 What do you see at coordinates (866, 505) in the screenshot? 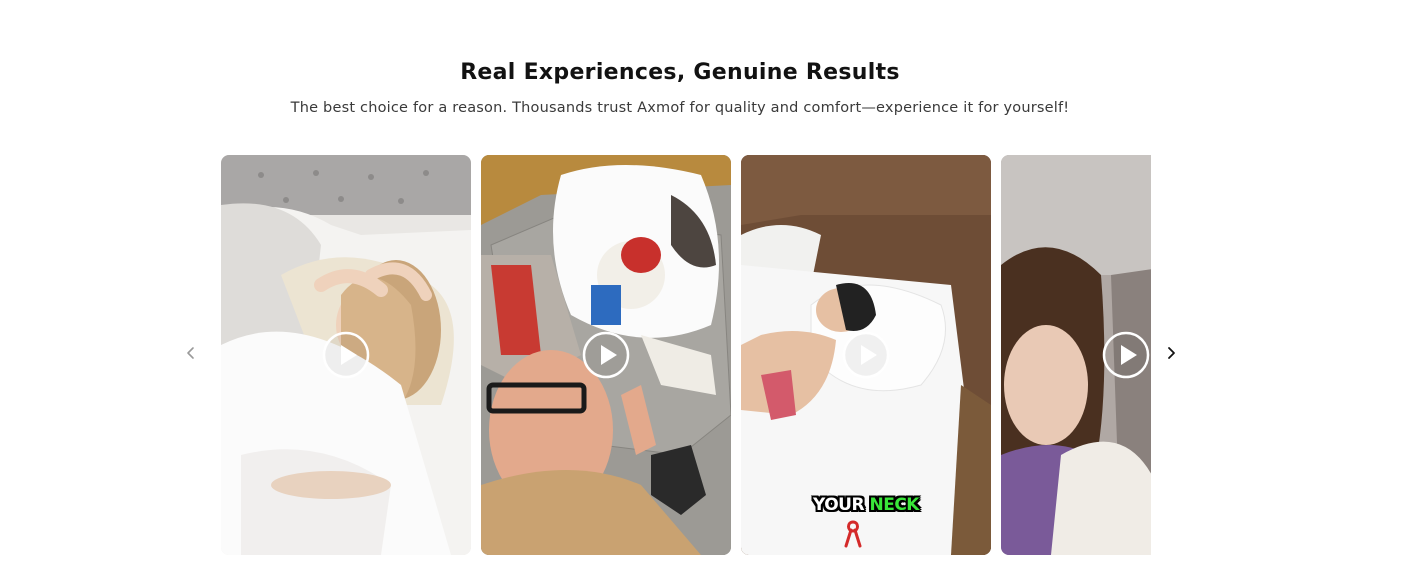
I see `video-caption: YOUR NECK` at bounding box center [866, 505].